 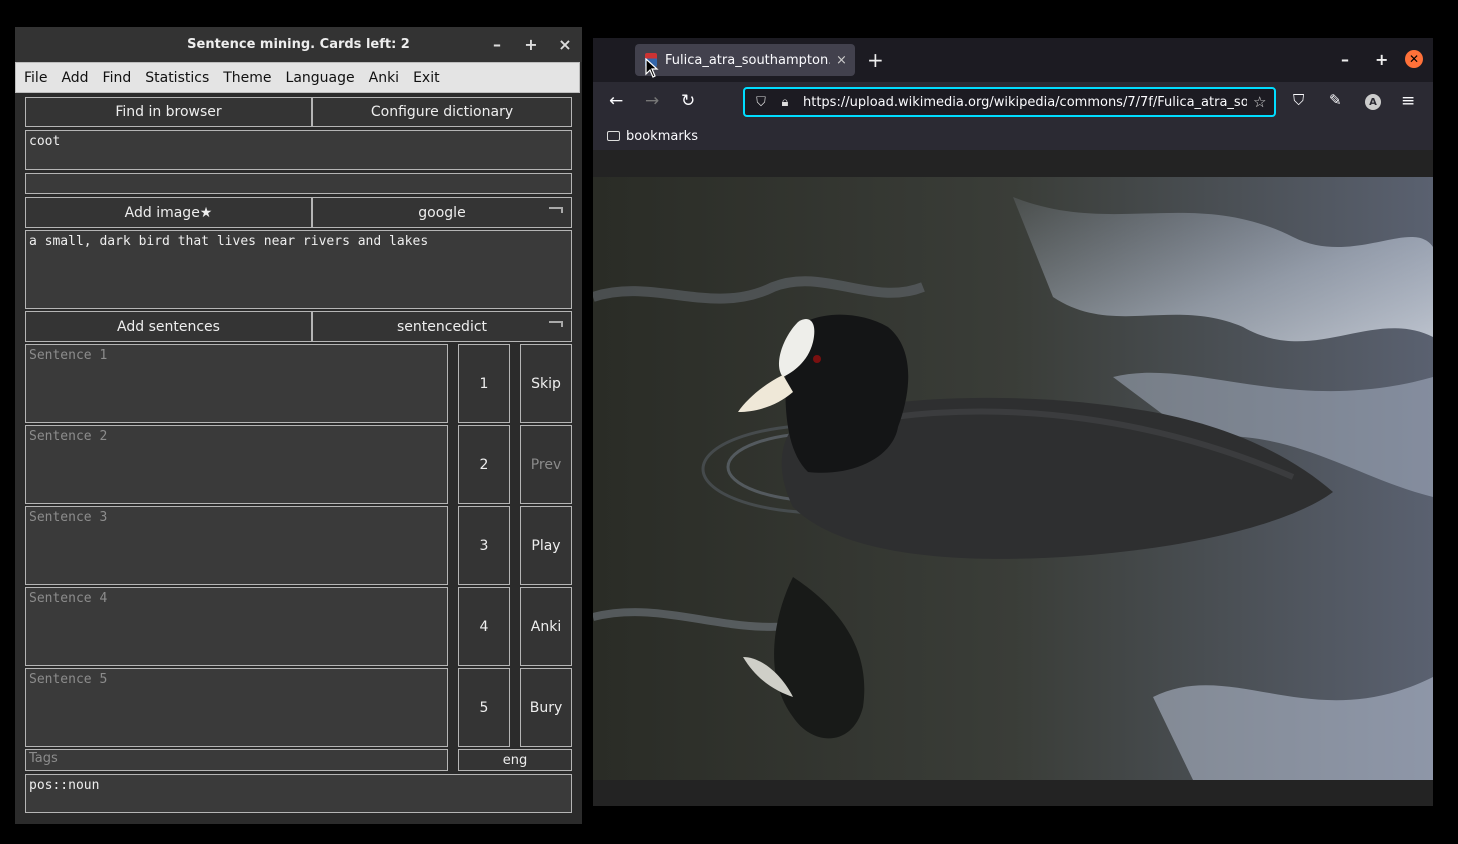 I want to click on bookmarks-folder: bookmarks, so click(x=662, y=136).